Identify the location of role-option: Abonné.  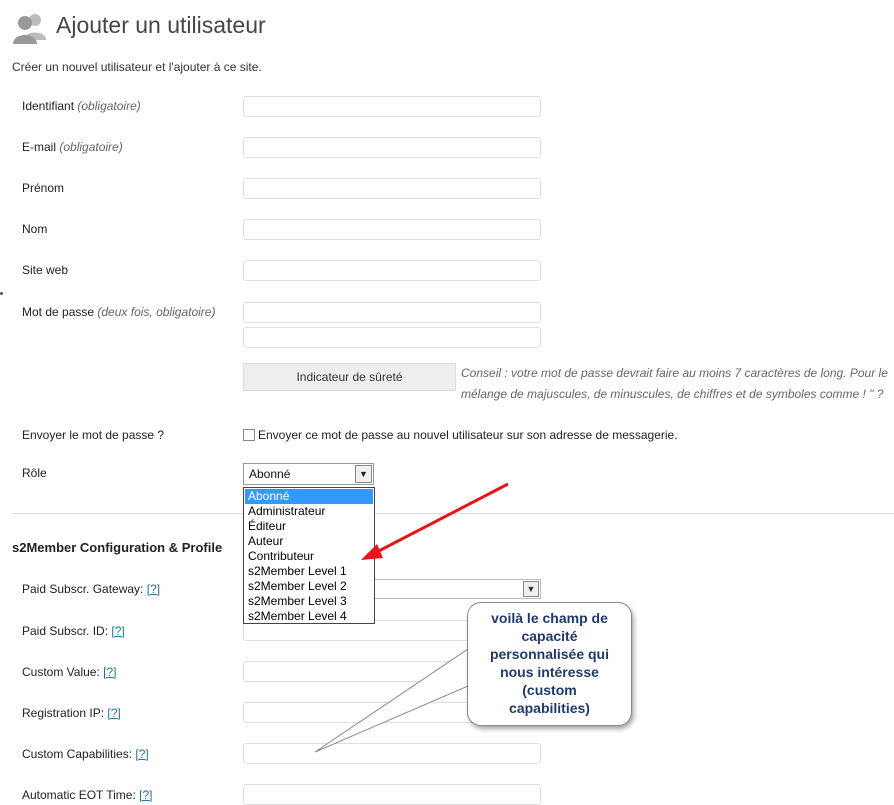
(309, 496).